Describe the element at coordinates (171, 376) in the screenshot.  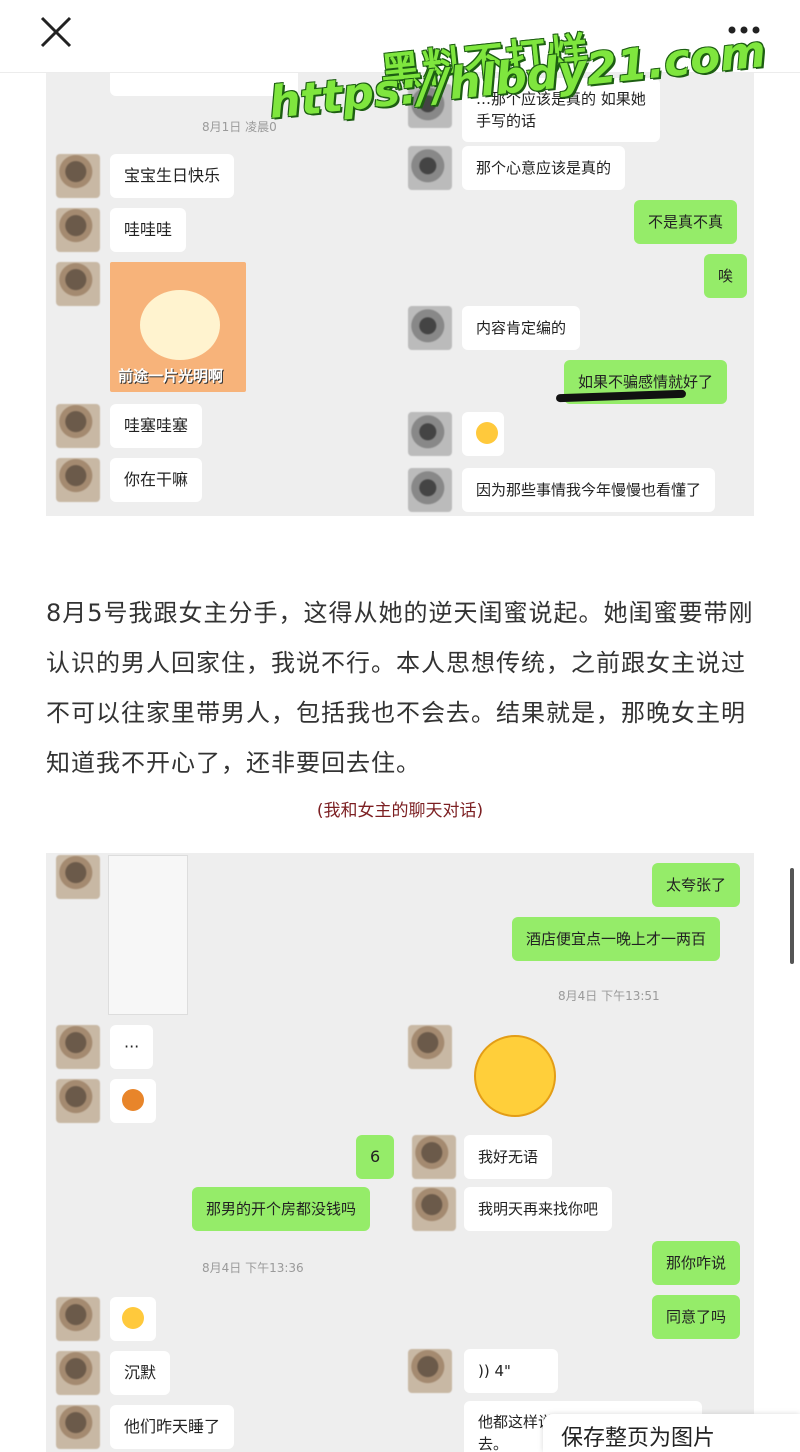
I see `sticker-caption: 前途一片光明啊` at that location.